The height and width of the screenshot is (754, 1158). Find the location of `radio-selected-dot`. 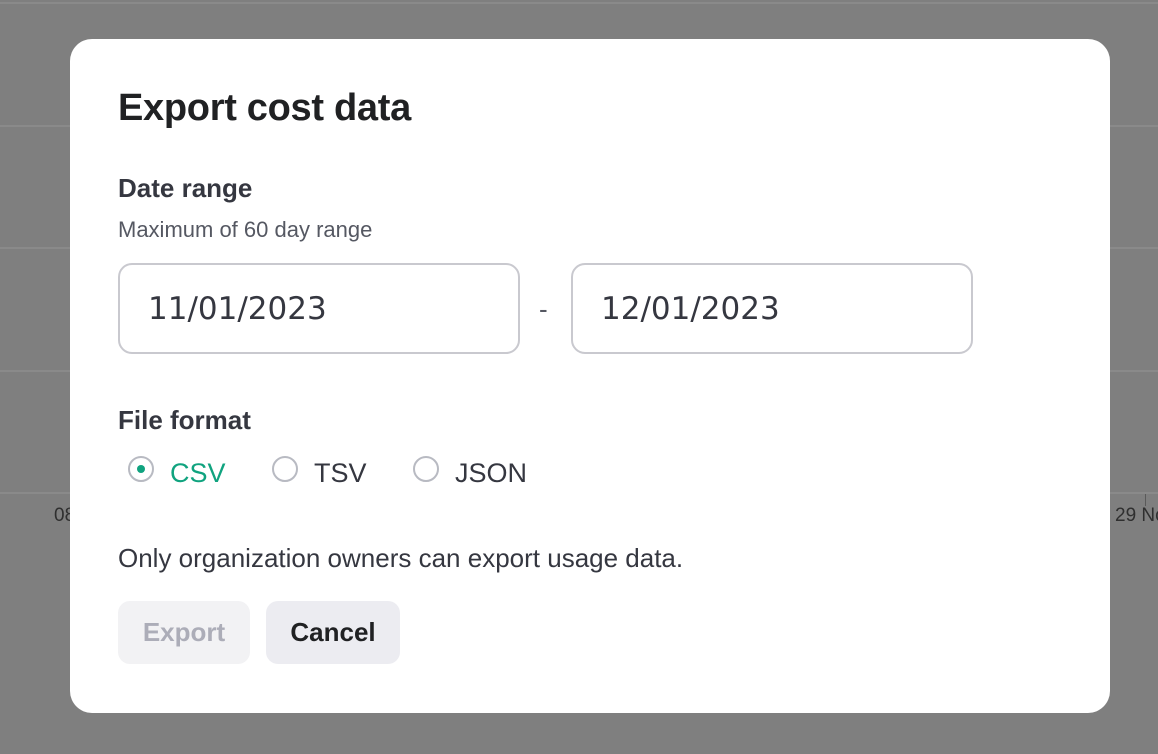

radio-selected-dot is located at coordinates (141, 469).